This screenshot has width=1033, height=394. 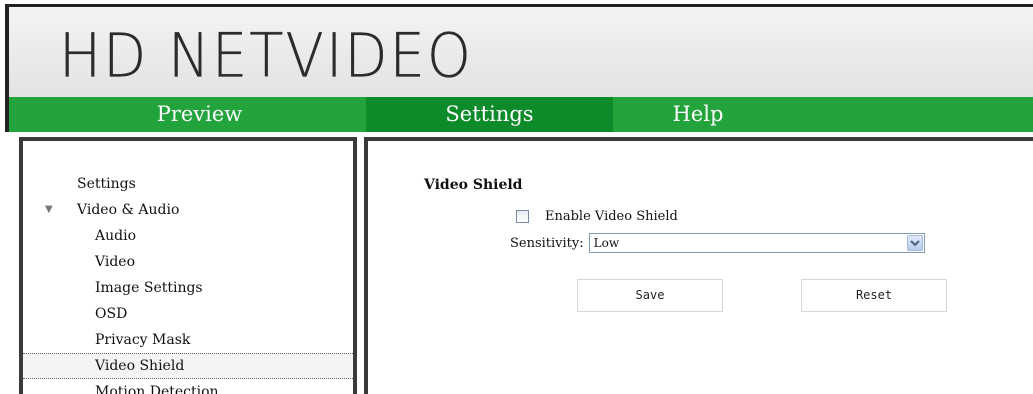 I want to click on caret-down-icon: ▼, so click(x=49, y=210).